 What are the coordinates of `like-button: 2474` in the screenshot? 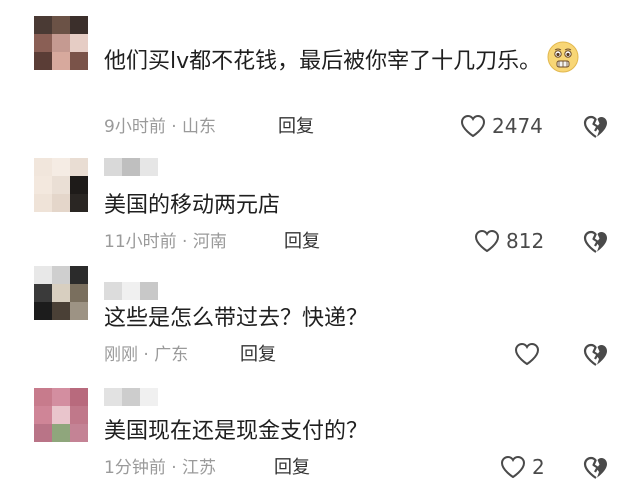 It's located at (501, 126).